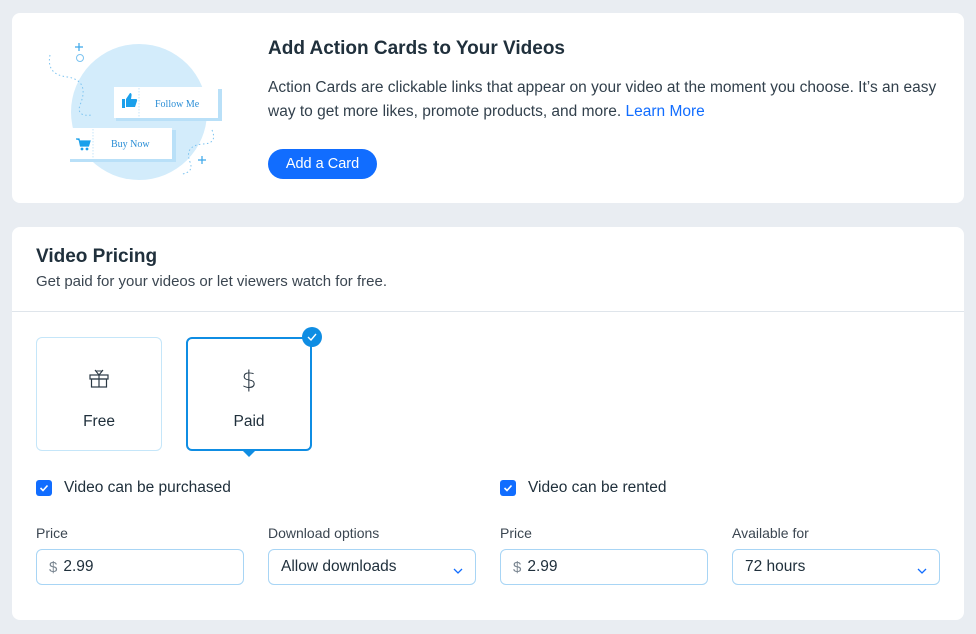 This screenshot has width=976, height=634. I want to click on purchase-price-label: Price, so click(52, 533).